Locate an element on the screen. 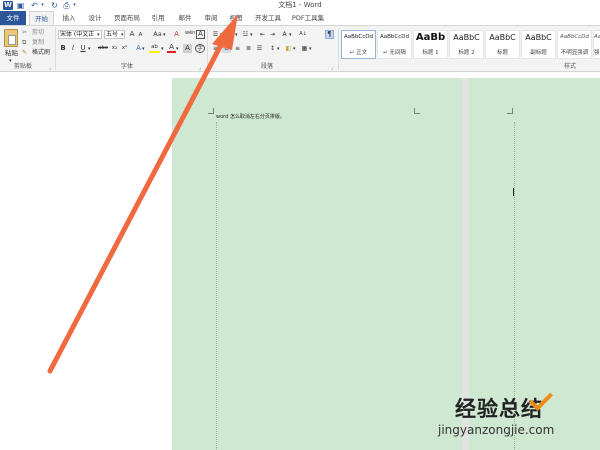  page-gap is located at coordinates (465, 264).